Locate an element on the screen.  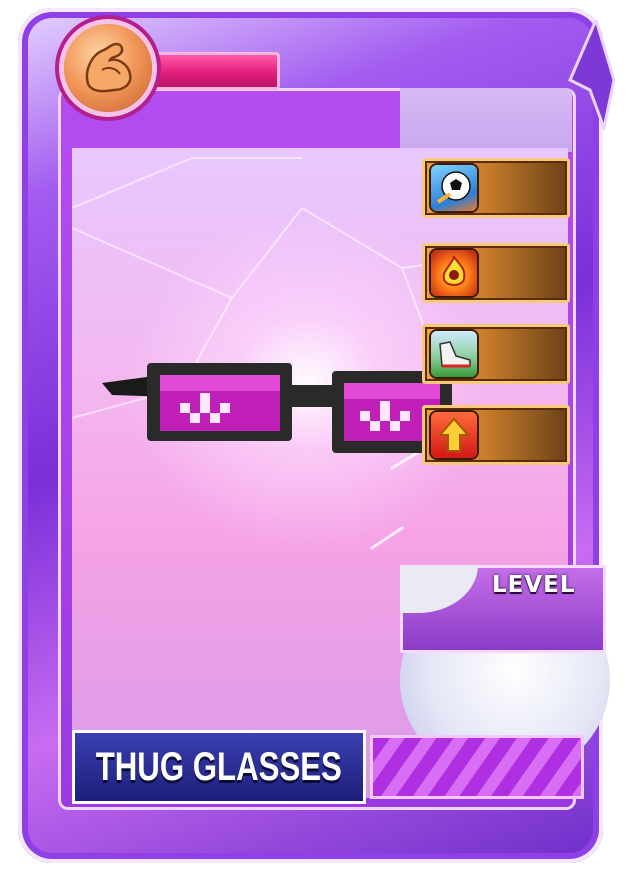
top-right-plate is located at coordinates (486, 120).